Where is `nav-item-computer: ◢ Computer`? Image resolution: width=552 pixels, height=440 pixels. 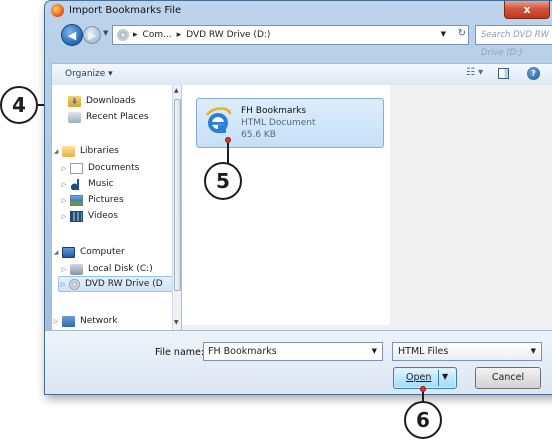 nav-item-computer: ◢ Computer is located at coordinates (88, 252).